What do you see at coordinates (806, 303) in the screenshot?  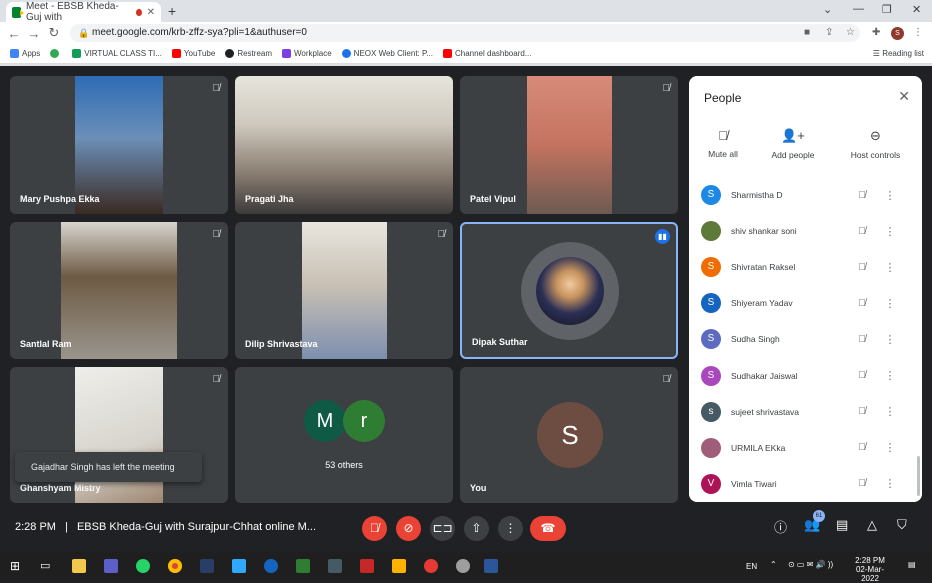 I see `participant-row: S Shiyeram Yadav 🎙̸ ⋮` at bounding box center [806, 303].